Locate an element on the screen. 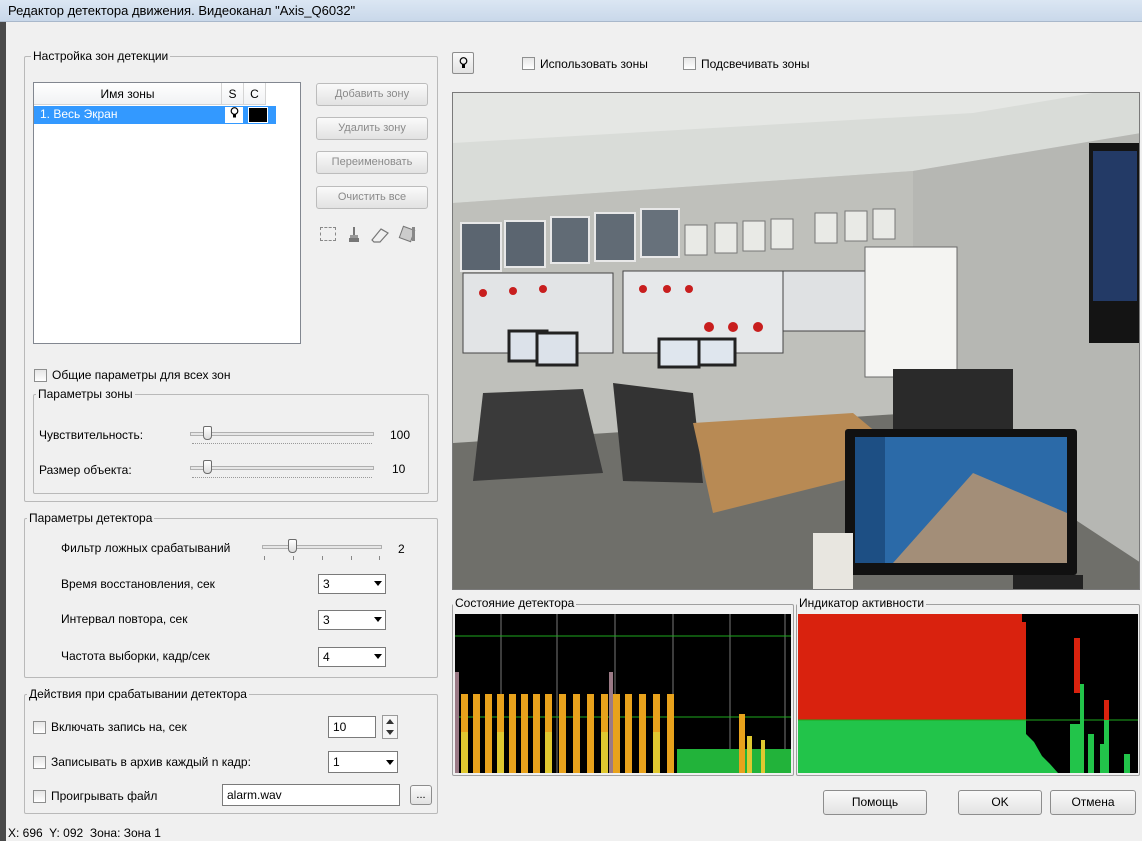 The image size is (1142, 841). repeat-interval-label: Интервал повтора, сек is located at coordinates (124, 619).